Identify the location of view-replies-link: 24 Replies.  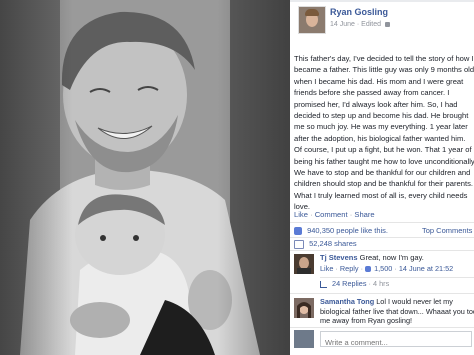
(349, 283).